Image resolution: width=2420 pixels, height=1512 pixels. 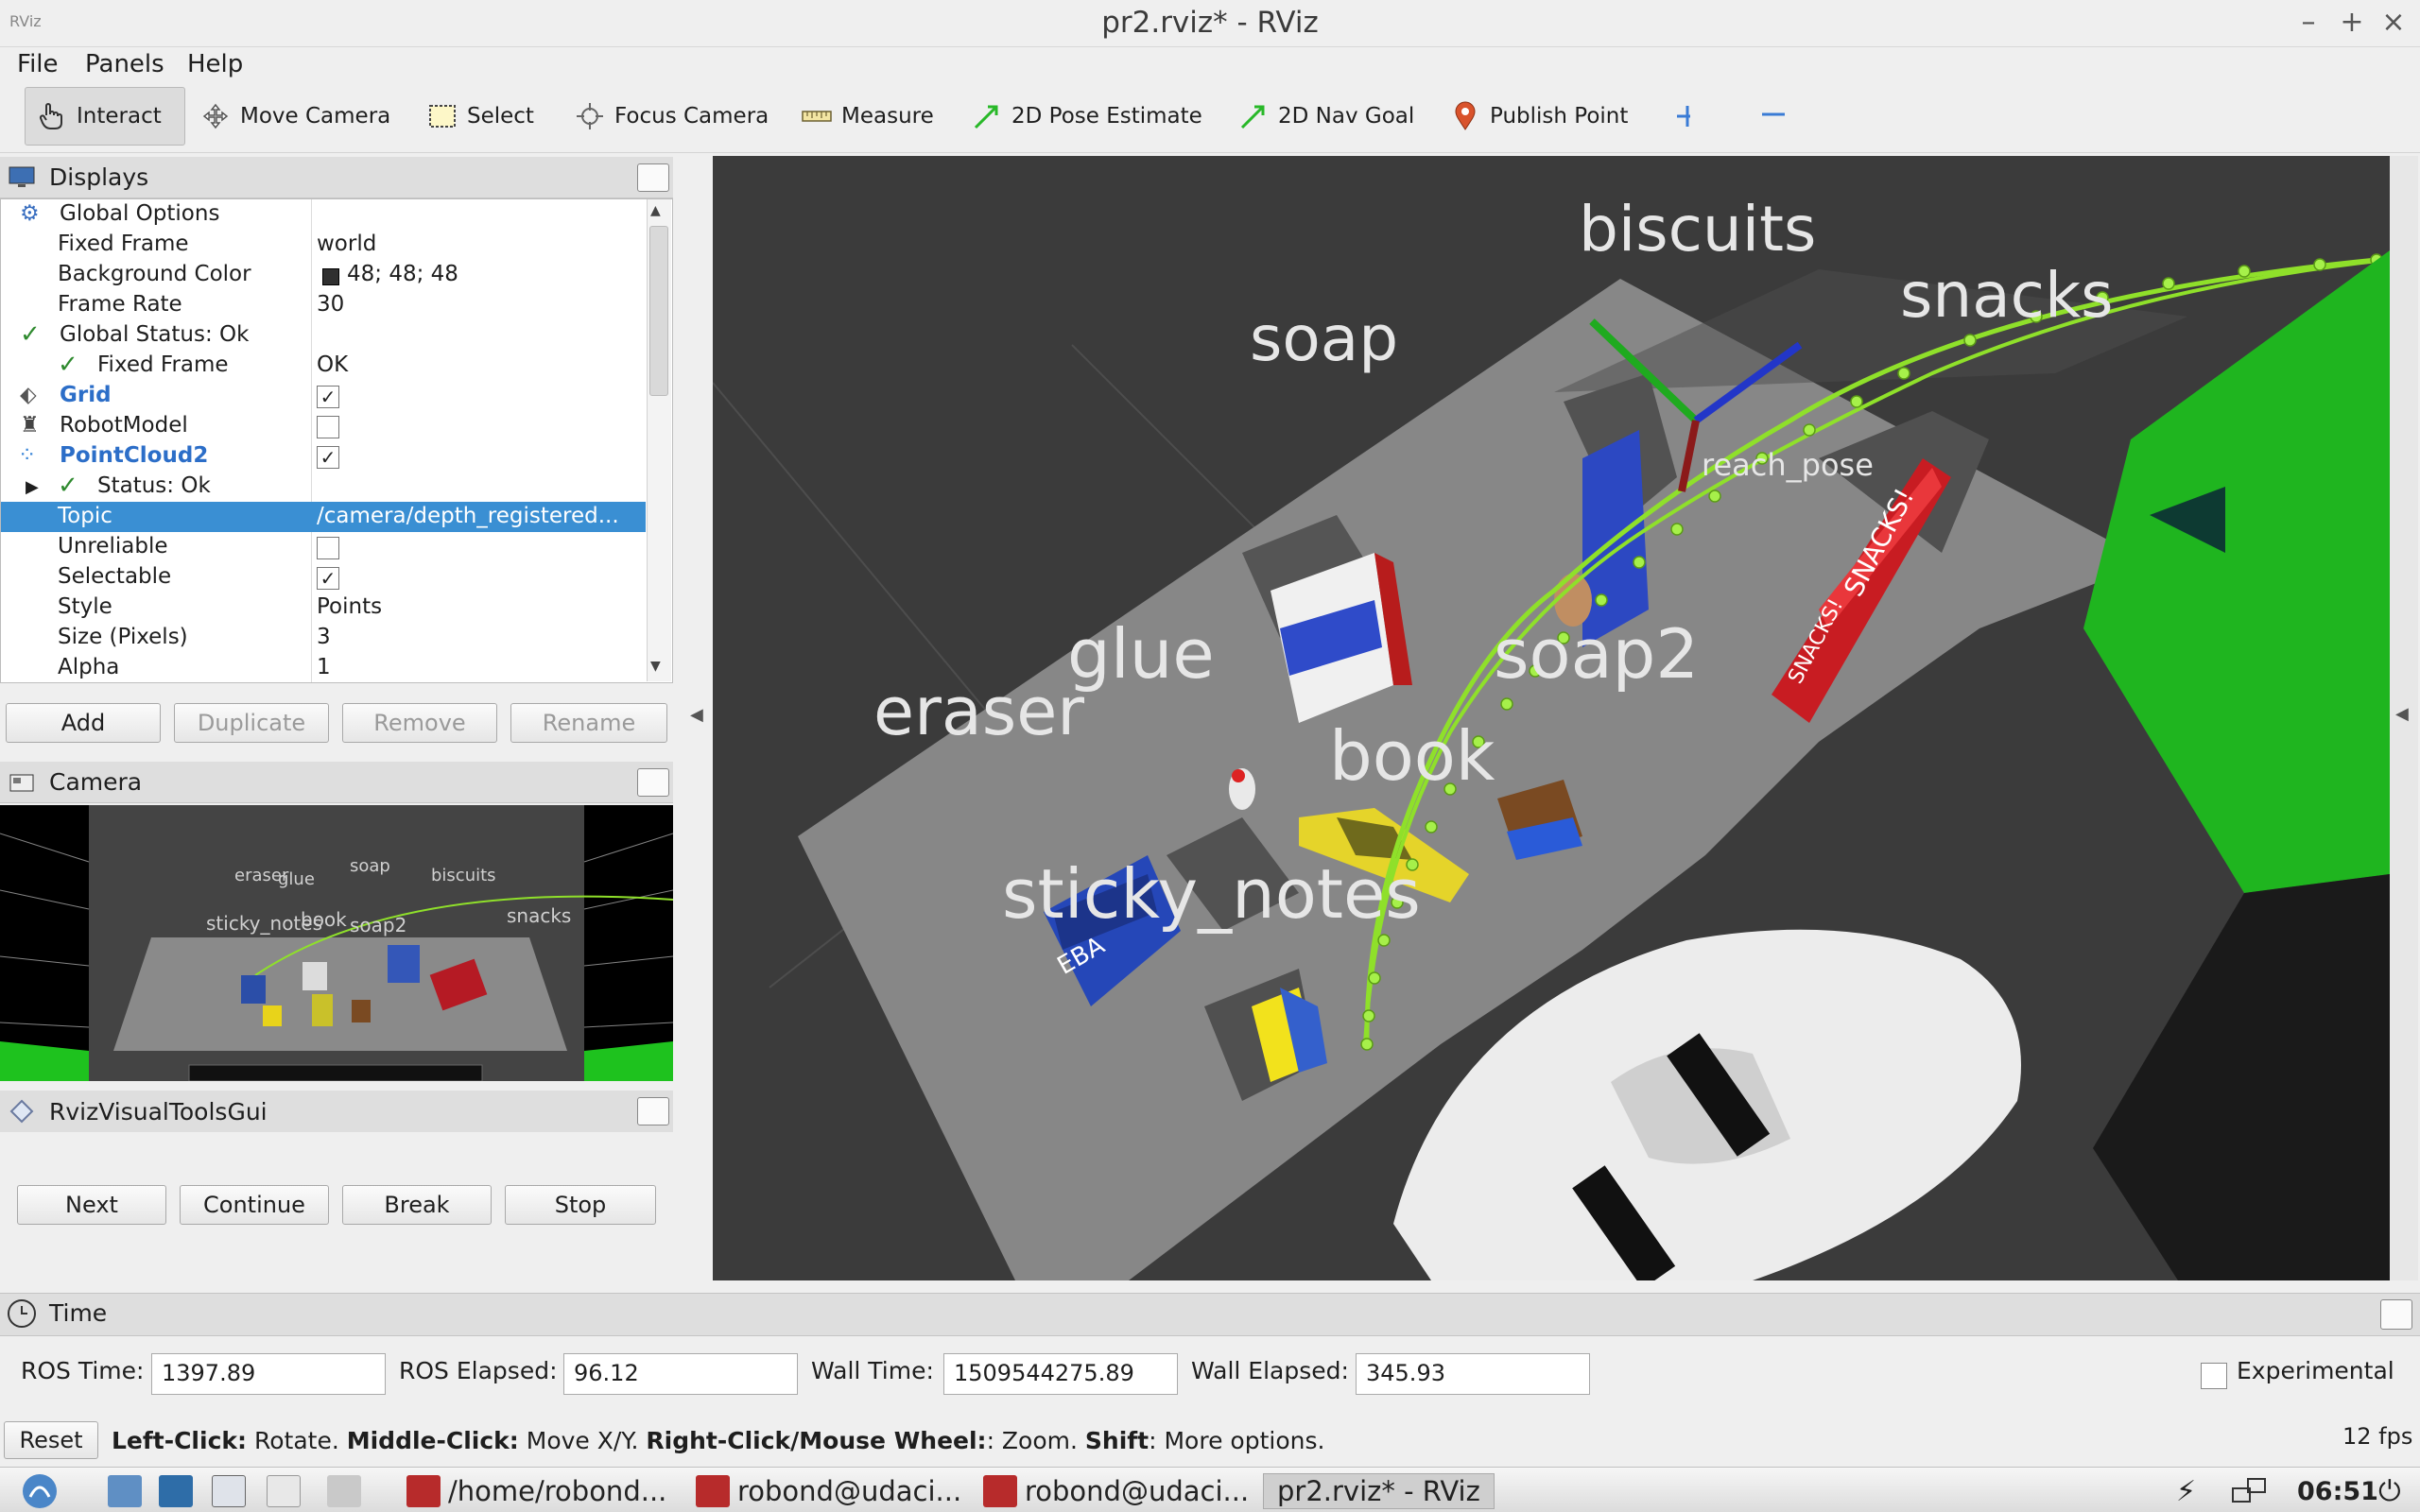 What do you see at coordinates (323, 667) in the screenshot?
I see `tree-row-alpha: Alpha 1` at bounding box center [323, 667].